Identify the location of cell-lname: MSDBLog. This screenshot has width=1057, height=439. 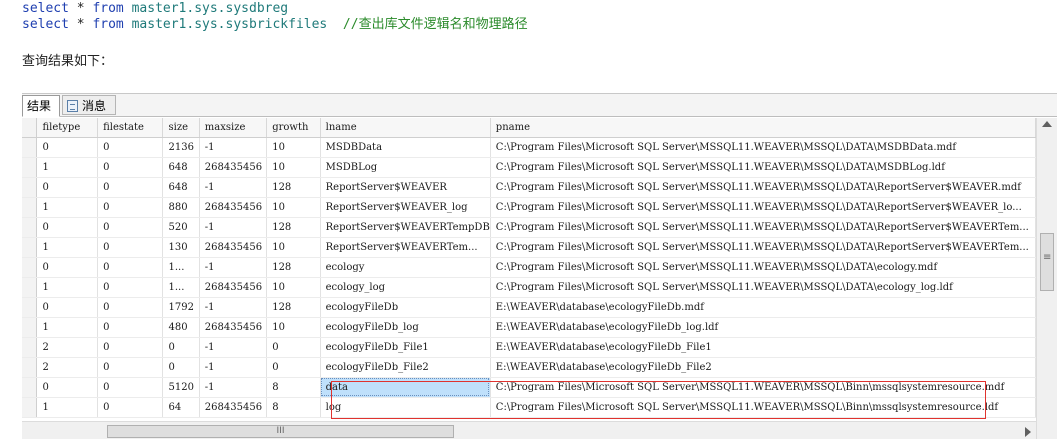
(405, 167).